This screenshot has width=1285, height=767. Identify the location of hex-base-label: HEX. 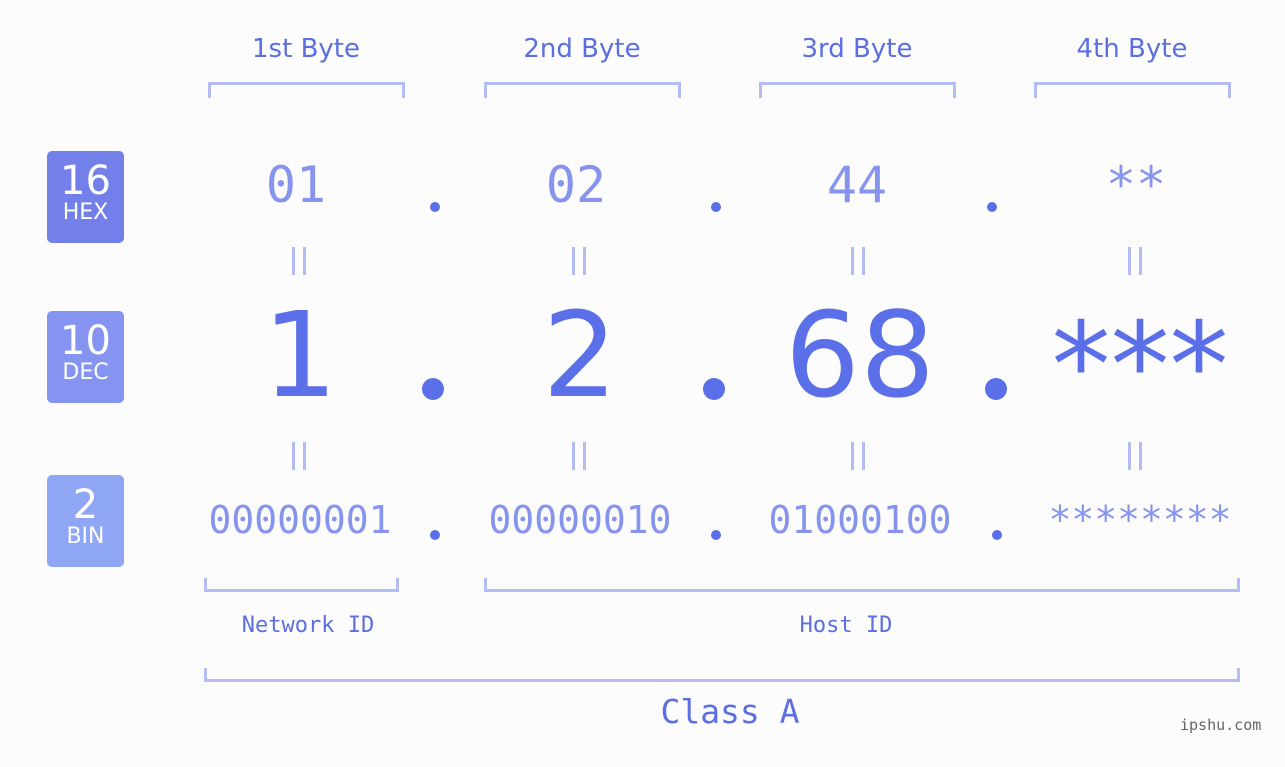
(85, 212).